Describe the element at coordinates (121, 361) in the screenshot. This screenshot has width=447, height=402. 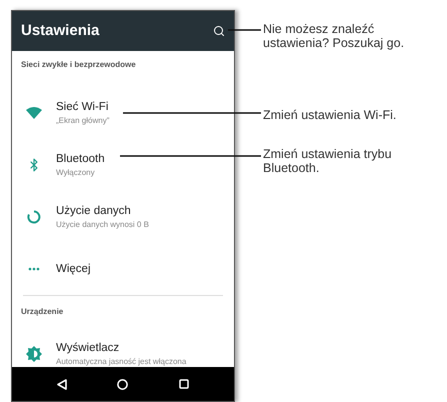
I see `item-subtitle: Automatyczna jasność jest włączona` at that location.